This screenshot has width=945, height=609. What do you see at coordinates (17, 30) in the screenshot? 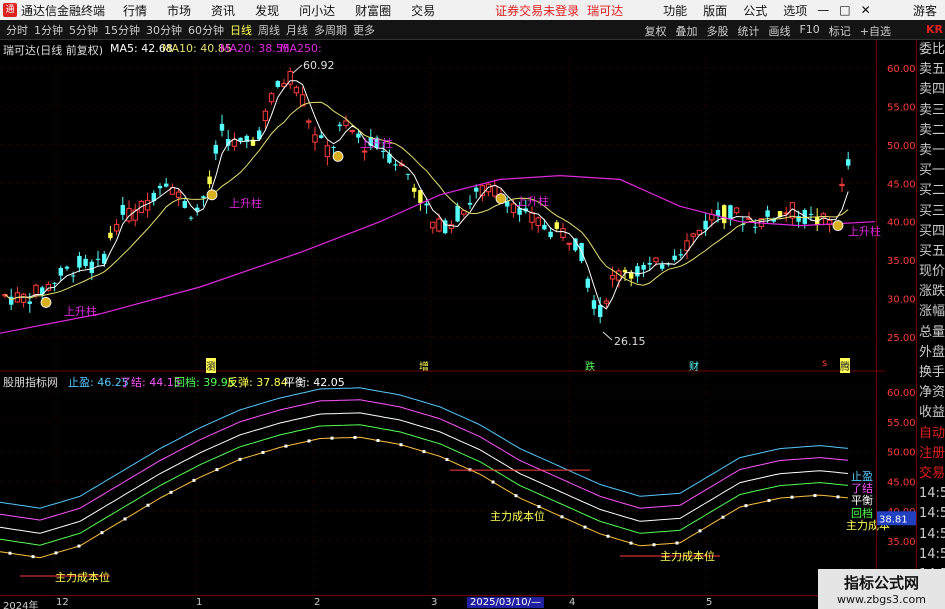
I see `period-fenshi: 分时` at bounding box center [17, 30].